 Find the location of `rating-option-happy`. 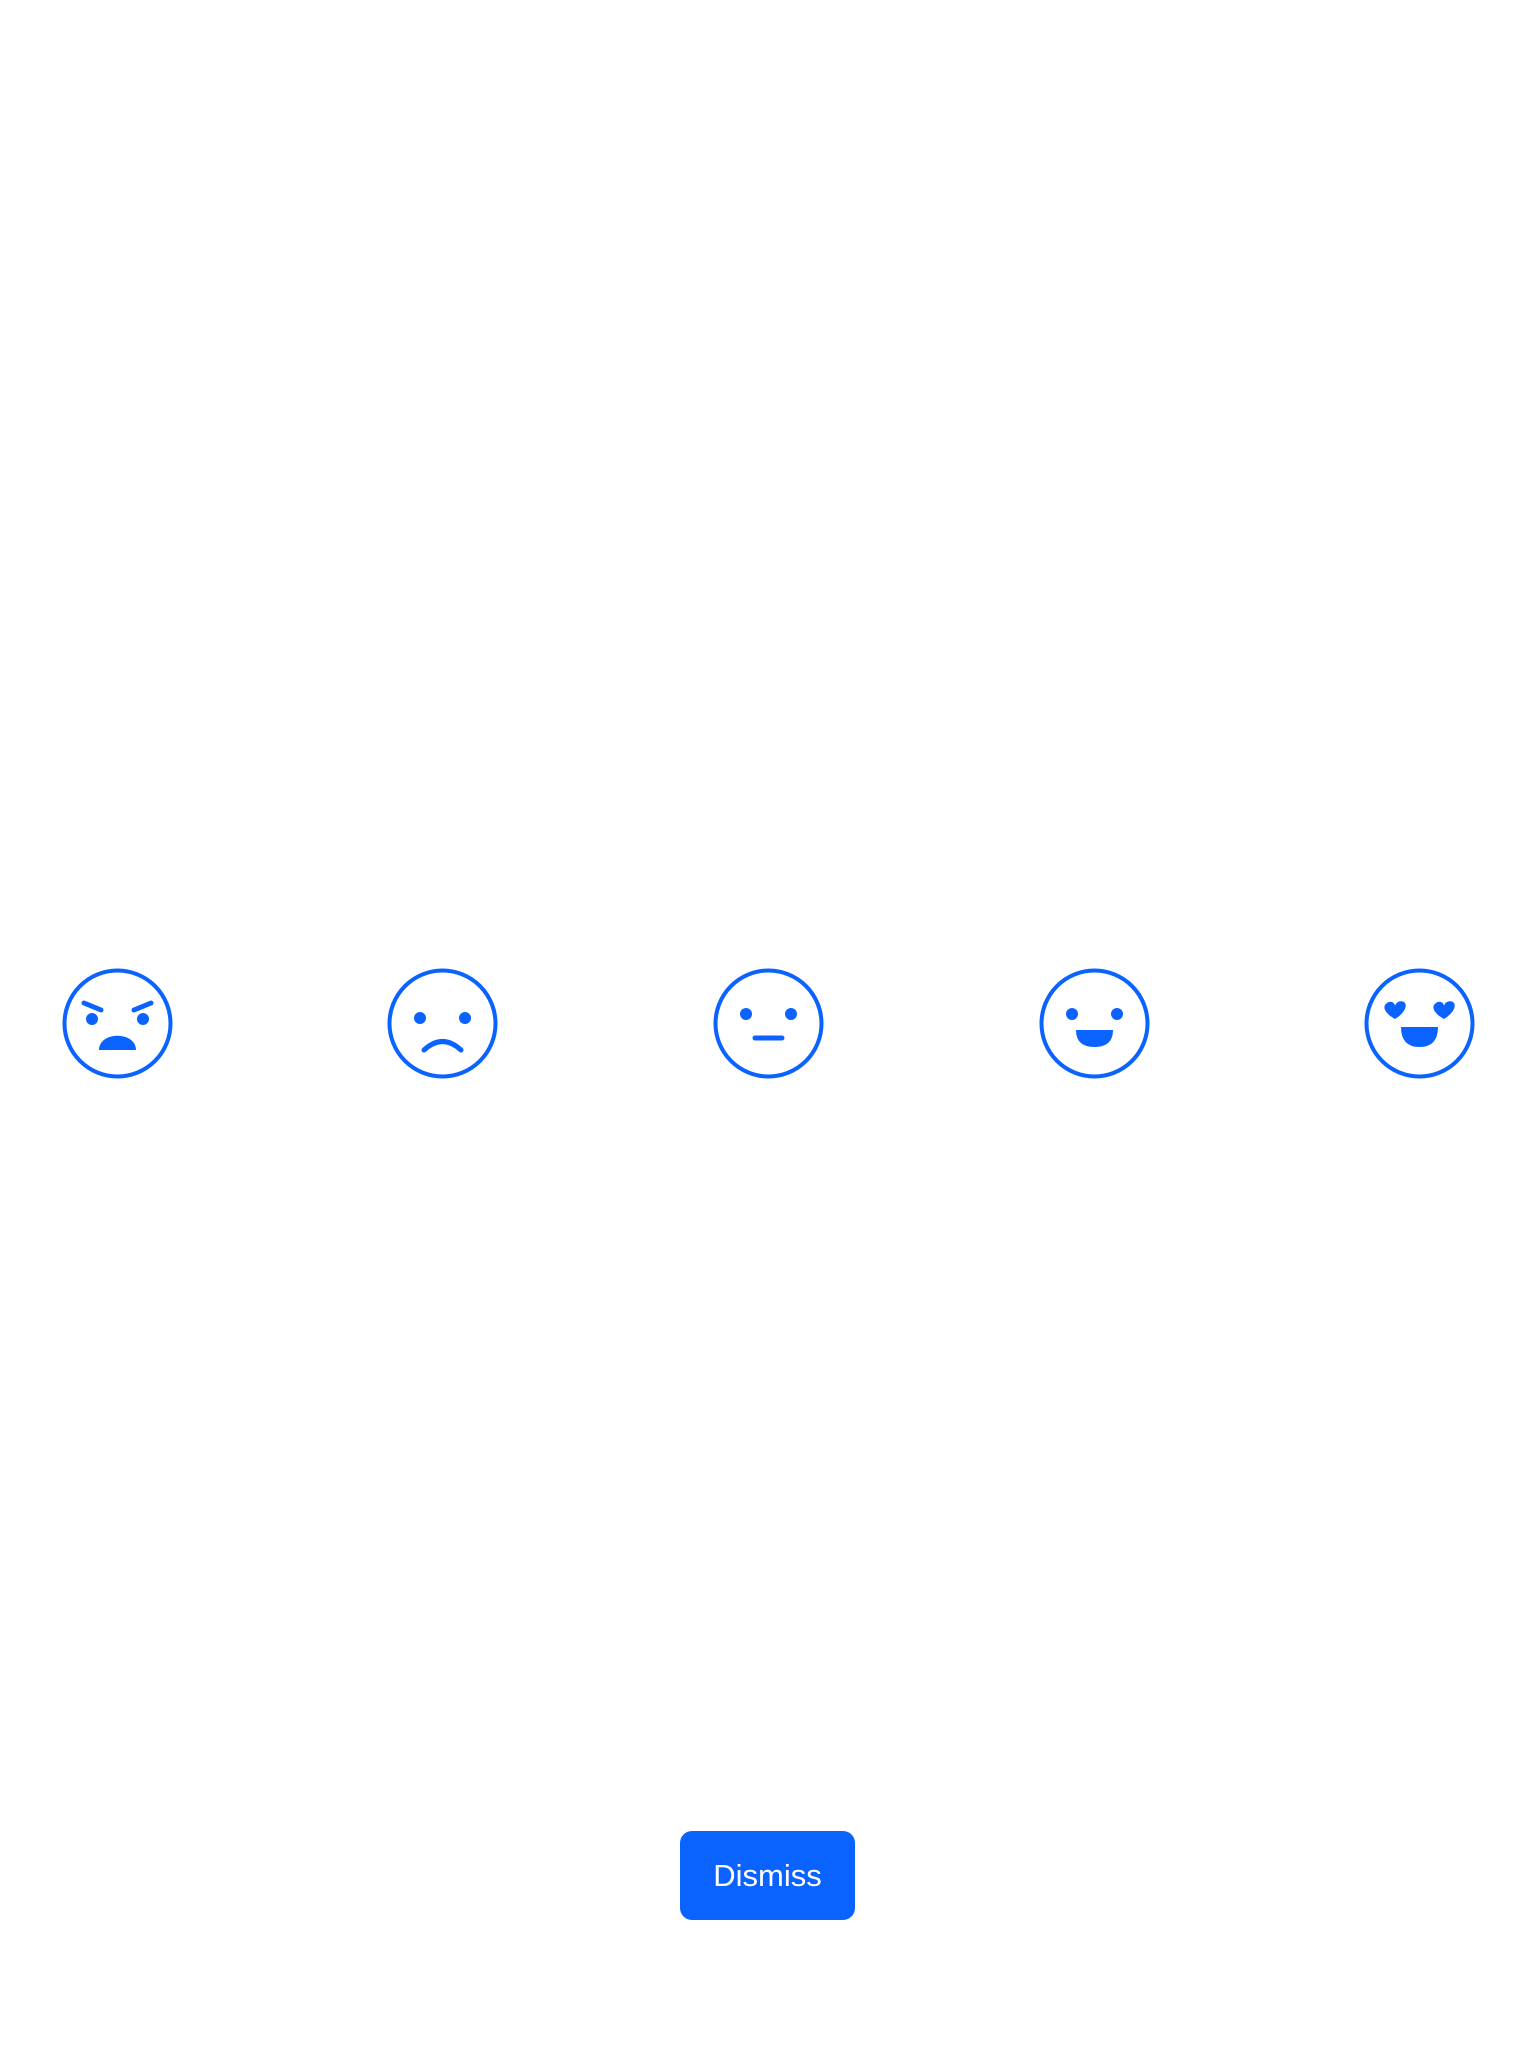

rating-option-happy is located at coordinates (1094, 1023).